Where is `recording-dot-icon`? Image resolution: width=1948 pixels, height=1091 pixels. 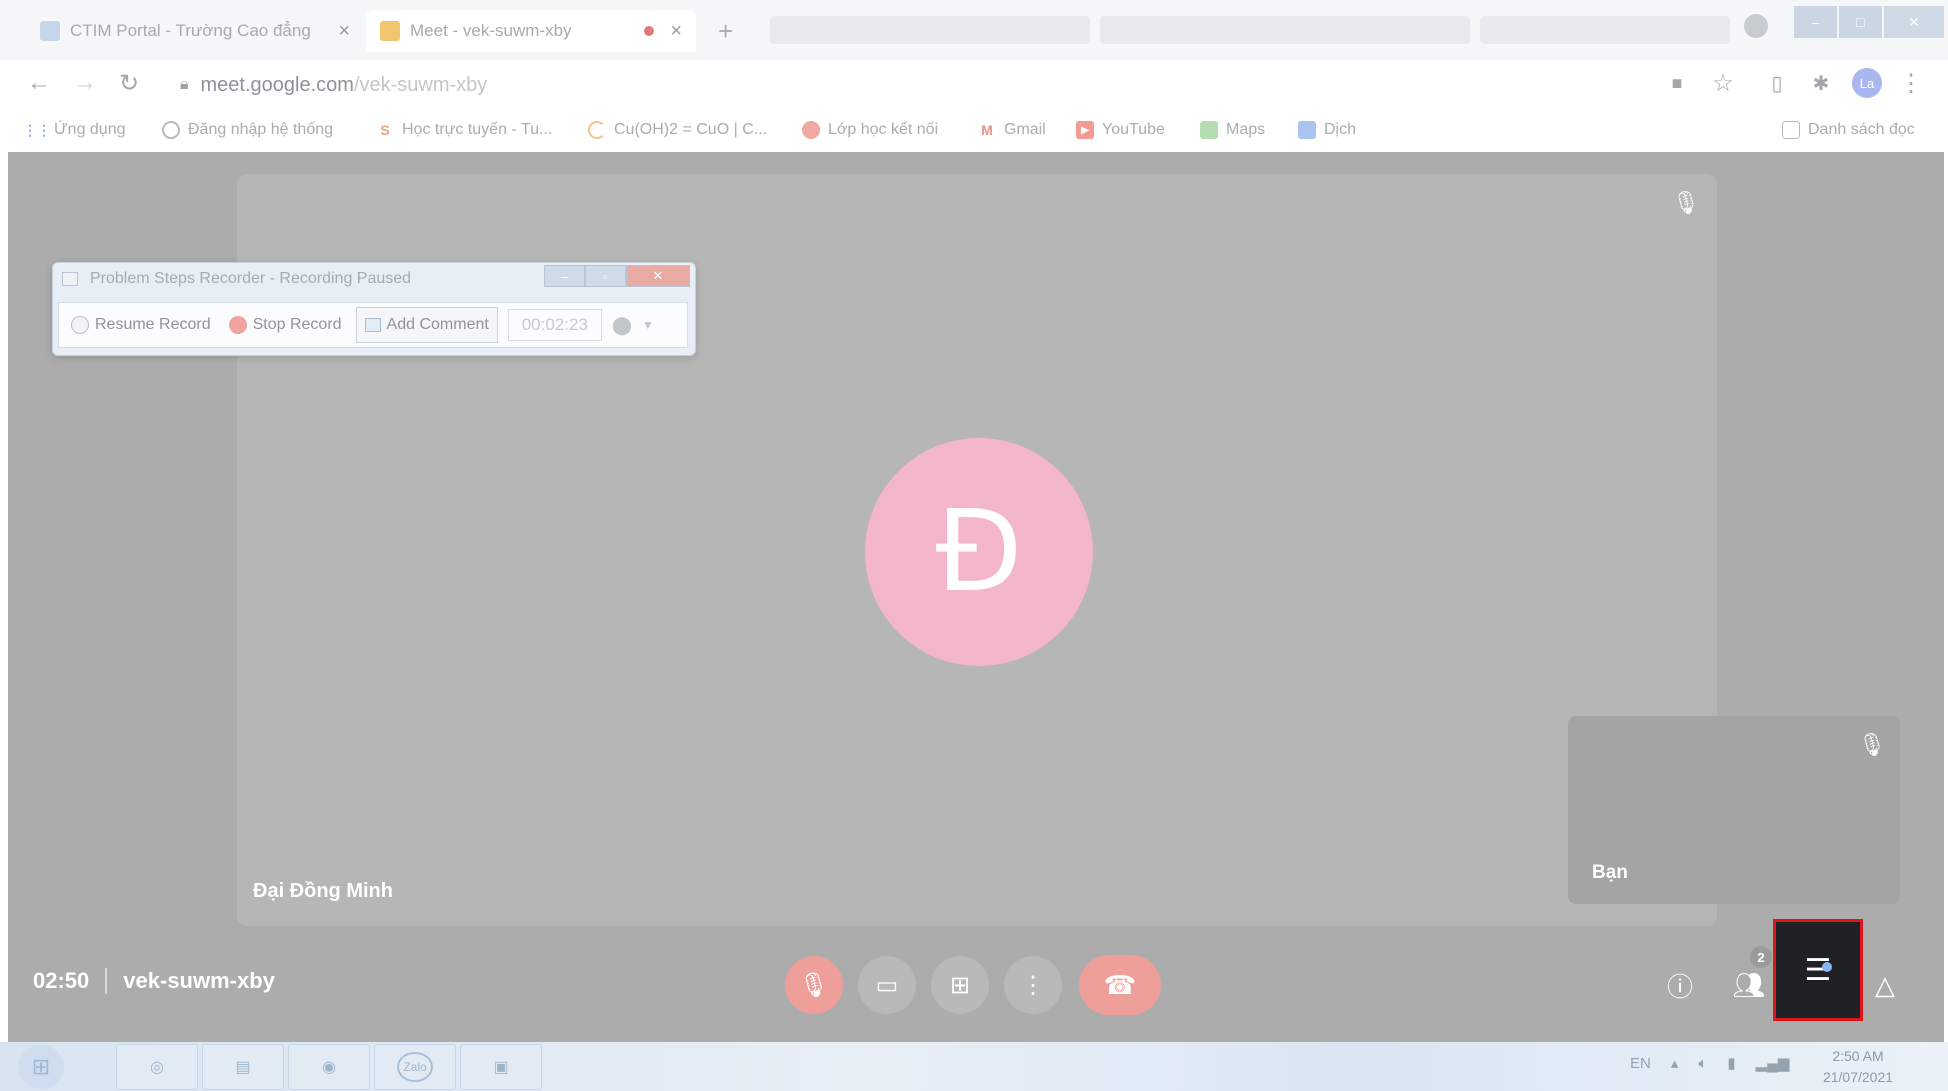
recording-dot-icon is located at coordinates (649, 31).